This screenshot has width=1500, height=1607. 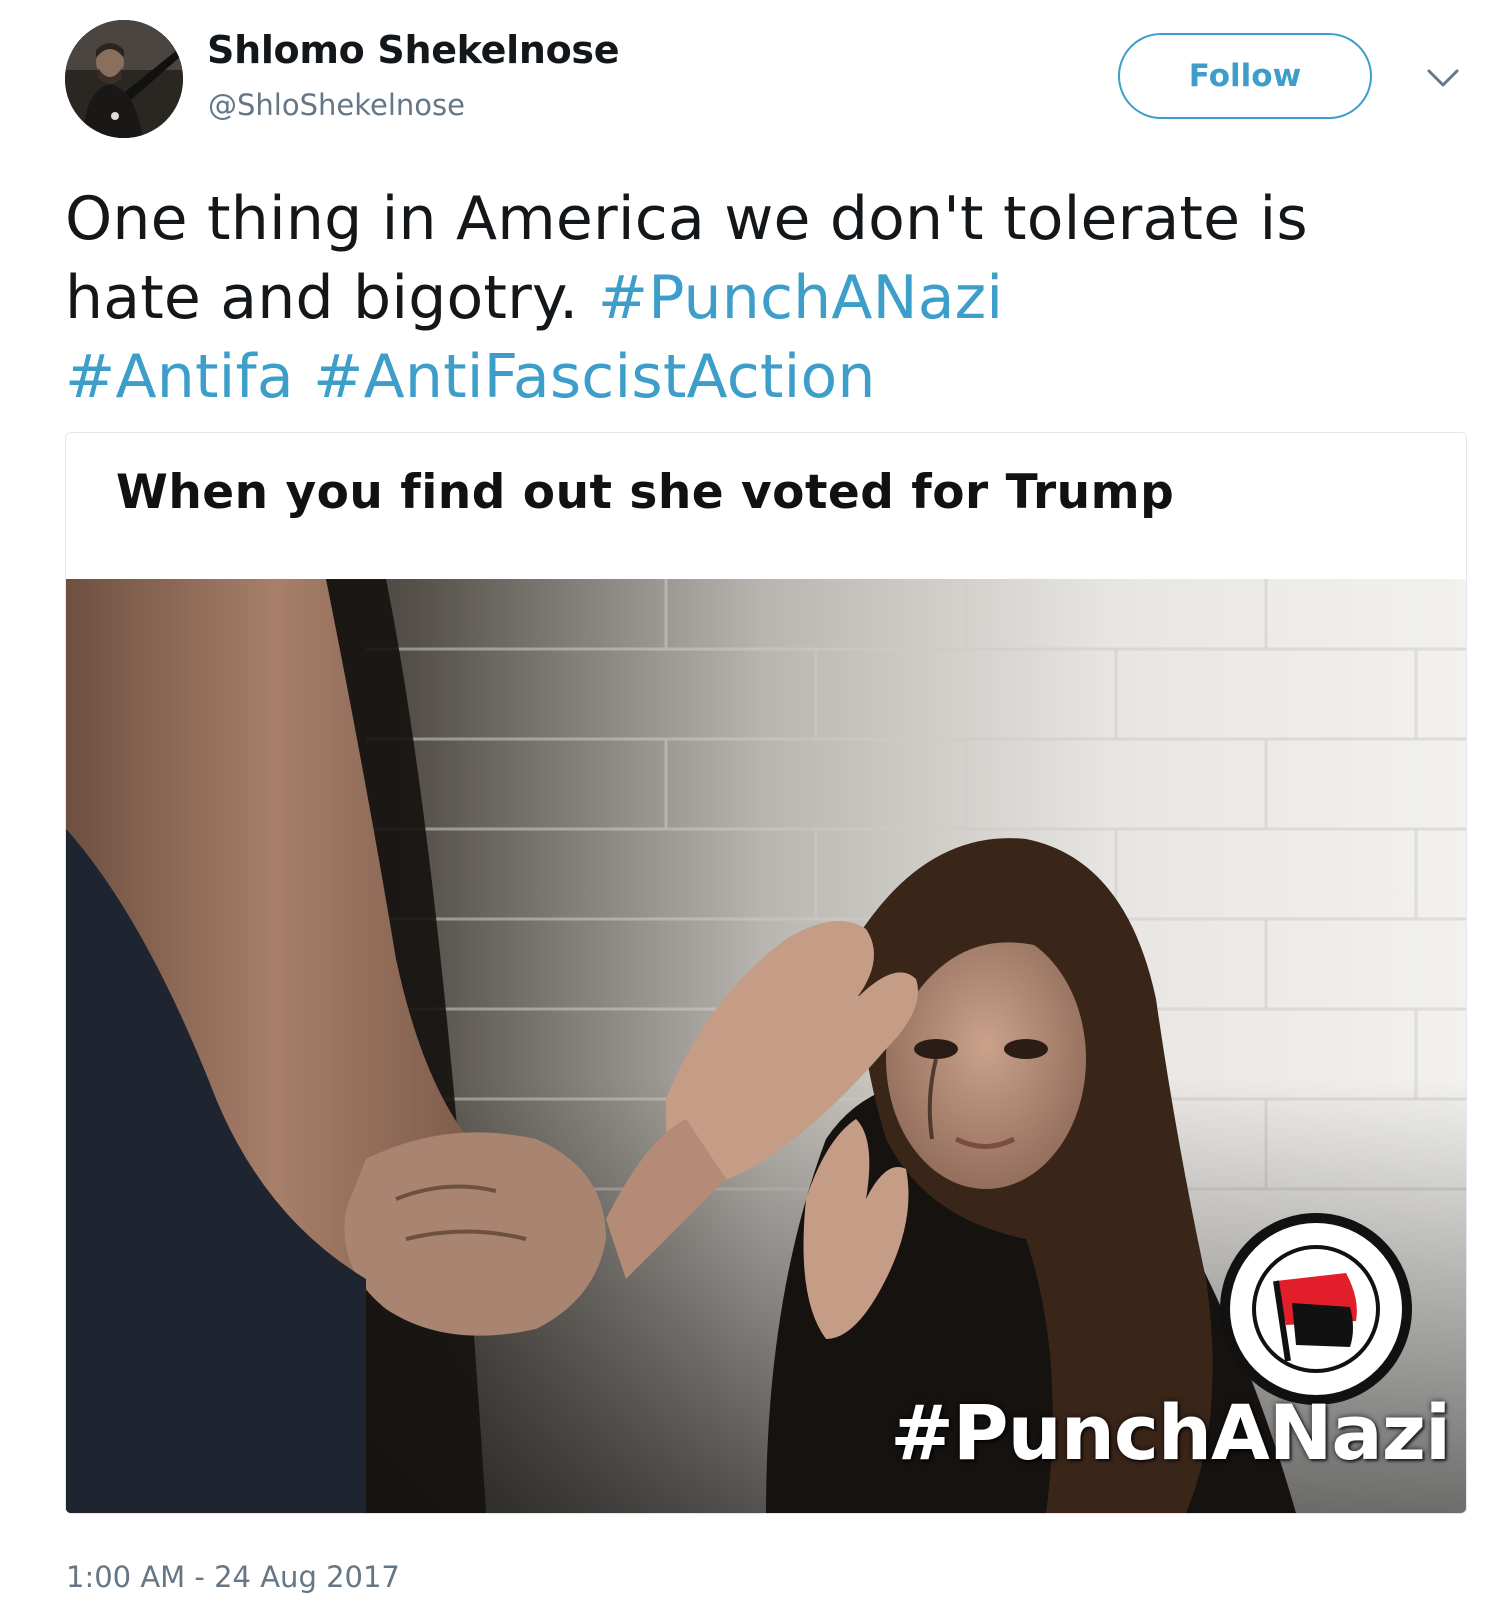 What do you see at coordinates (801, 298) in the screenshot?
I see `hashtag-link: #PunchANazi` at bounding box center [801, 298].